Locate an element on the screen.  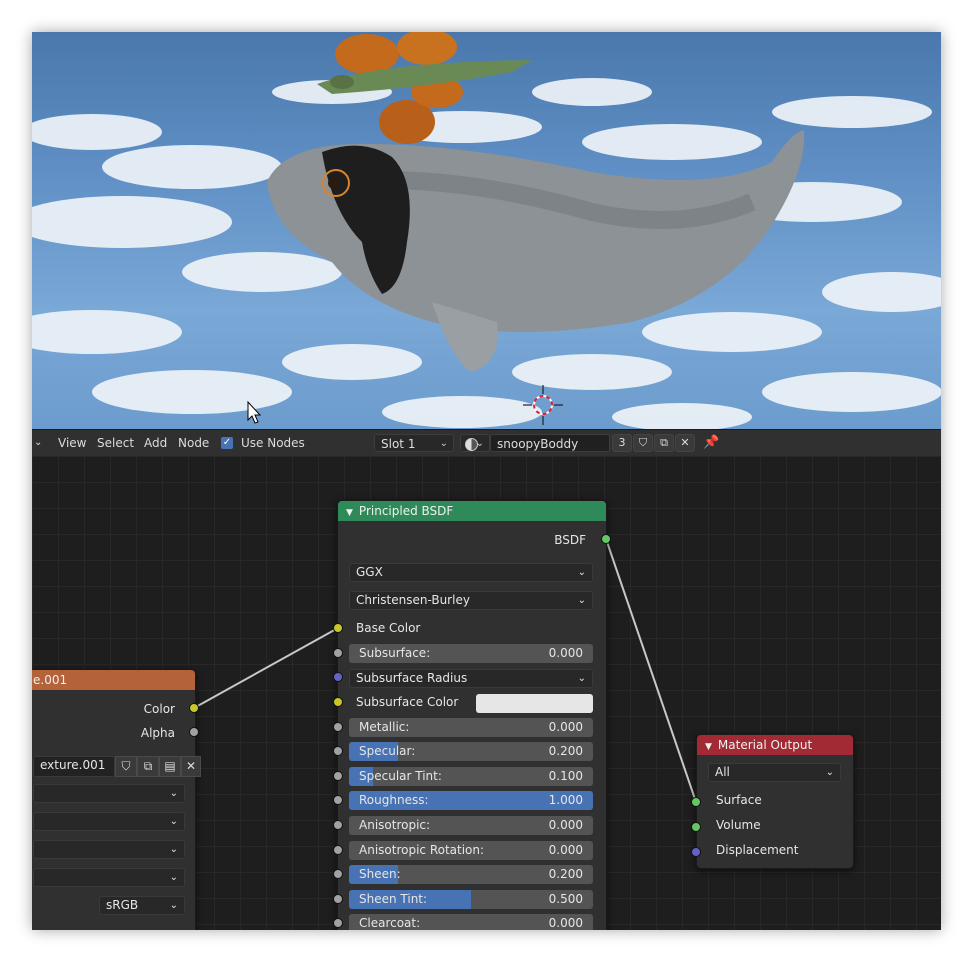
socket-anisotropic is located at coordinates (338, 825).